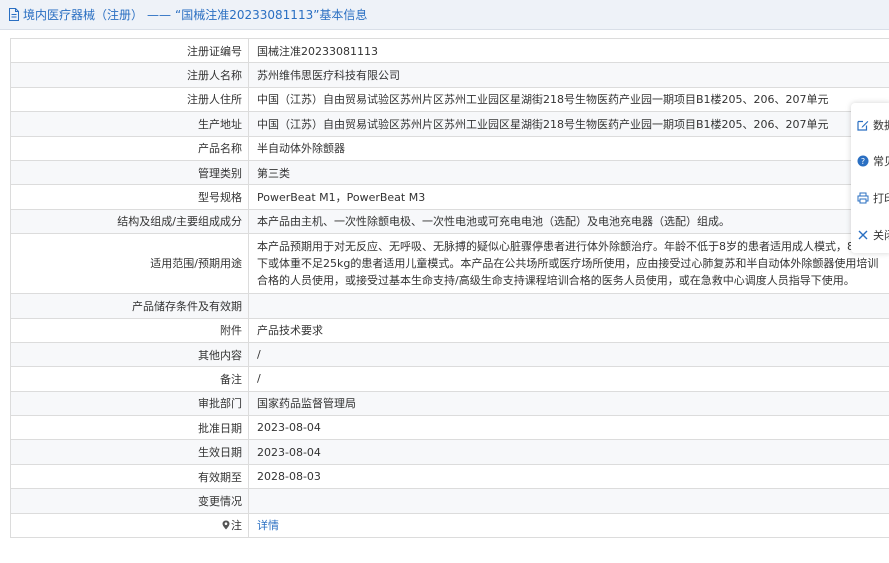 The height and width of the screenshot is (563, 889). Describe the element at coordinates (881, 125) in the screenshot. I see `float-item-label: 数据` at that location.